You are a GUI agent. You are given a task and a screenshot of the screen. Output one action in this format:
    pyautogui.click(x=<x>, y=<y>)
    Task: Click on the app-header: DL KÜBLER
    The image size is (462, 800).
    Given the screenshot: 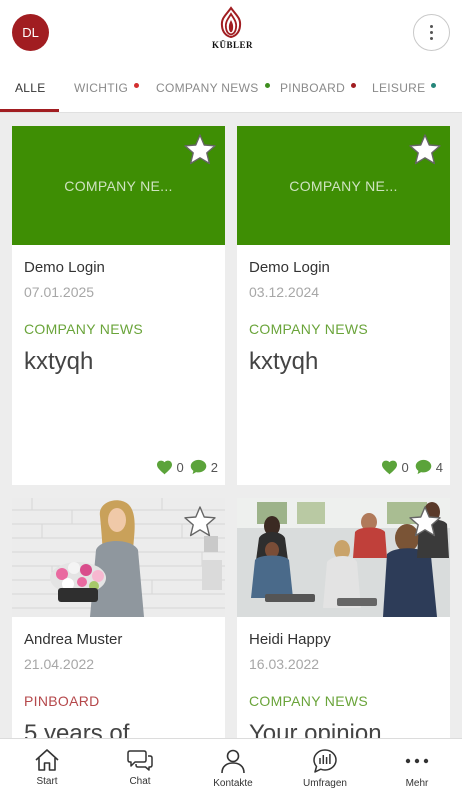 What is the action you would take?
    pyautogui.click(x=231, y=32)
    